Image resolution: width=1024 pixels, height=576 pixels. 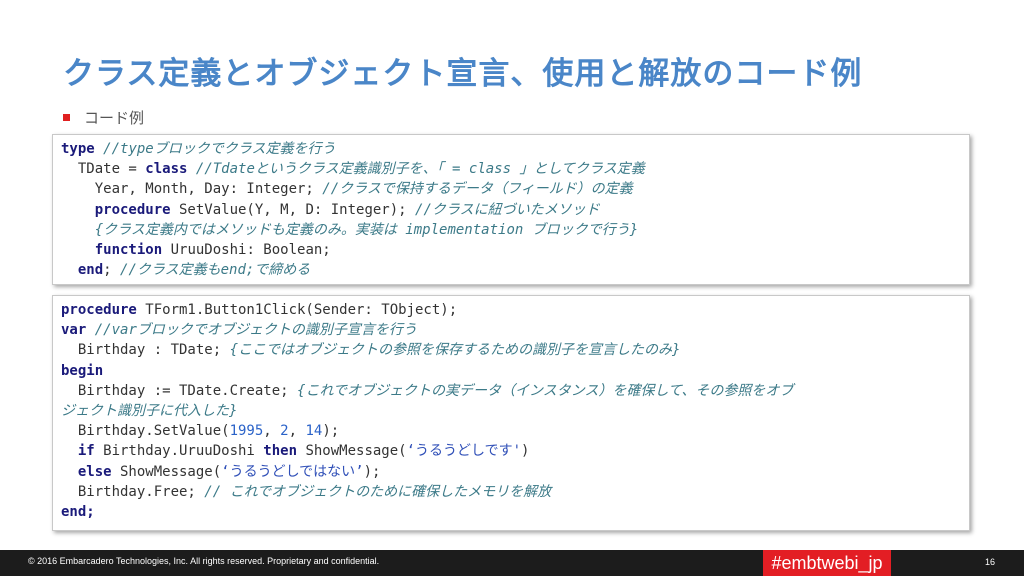 I want to click on code-comment: //クラスに紐づいたメソッド, so click(x=507, y=209).